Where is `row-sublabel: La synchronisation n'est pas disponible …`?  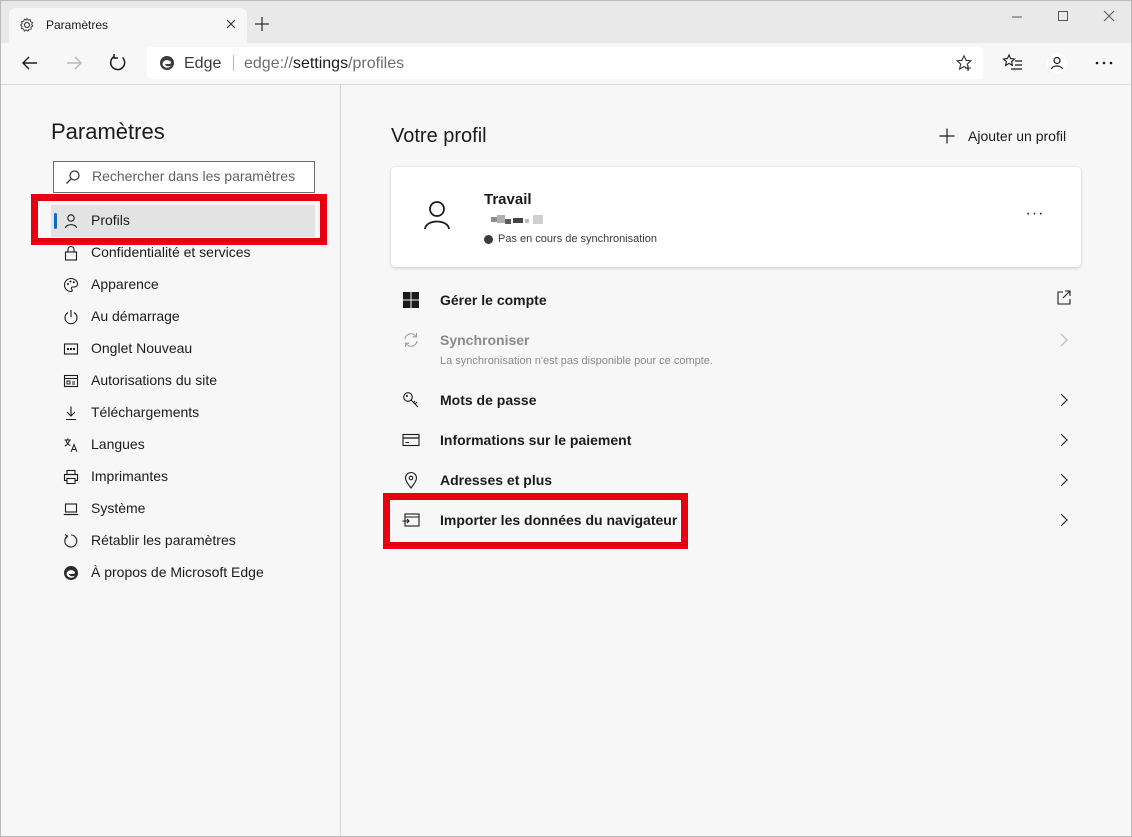 row-sublabel: La synchronisation n'est pas disponible … is located at coordinates (576, 361).